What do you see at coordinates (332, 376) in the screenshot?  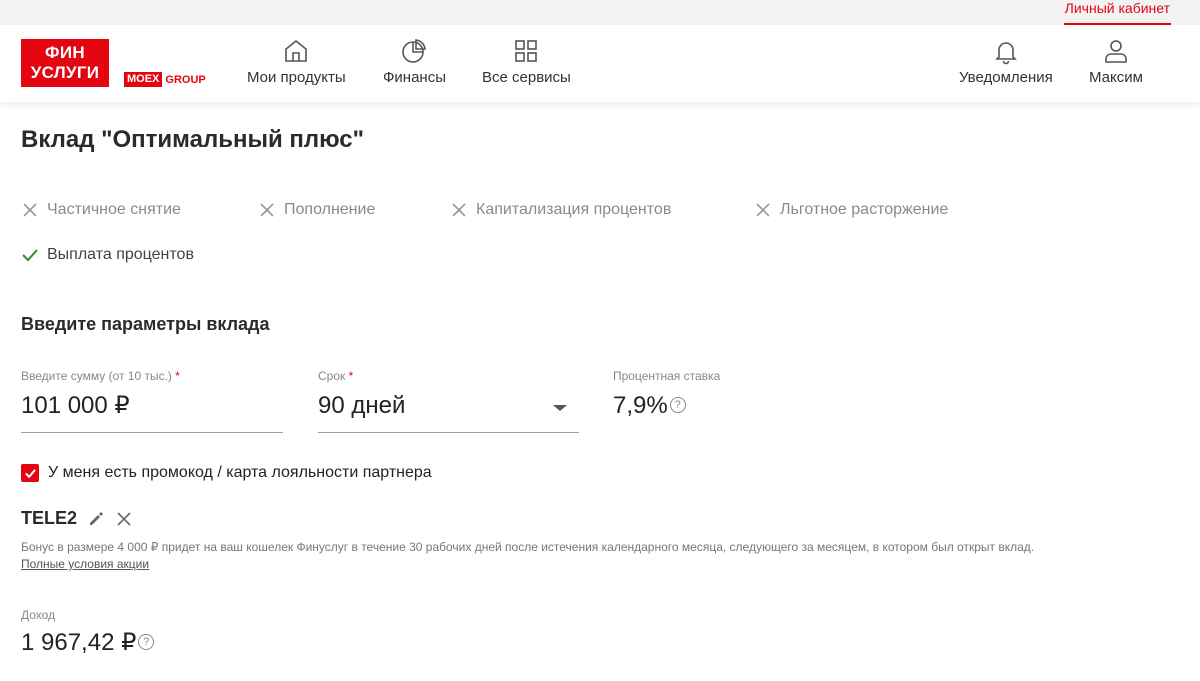 I see `term-label-text: Срок` at bounding box center [332, 376].